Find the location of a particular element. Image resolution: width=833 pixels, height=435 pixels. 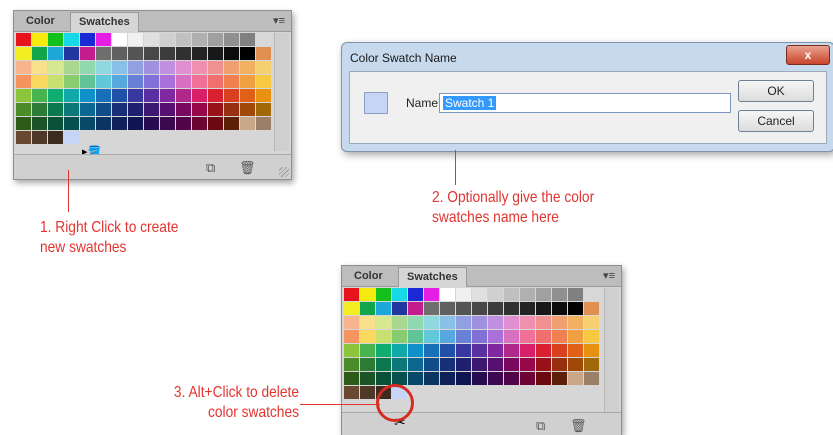

ok-button: OK is located at coordinates (776, 91).